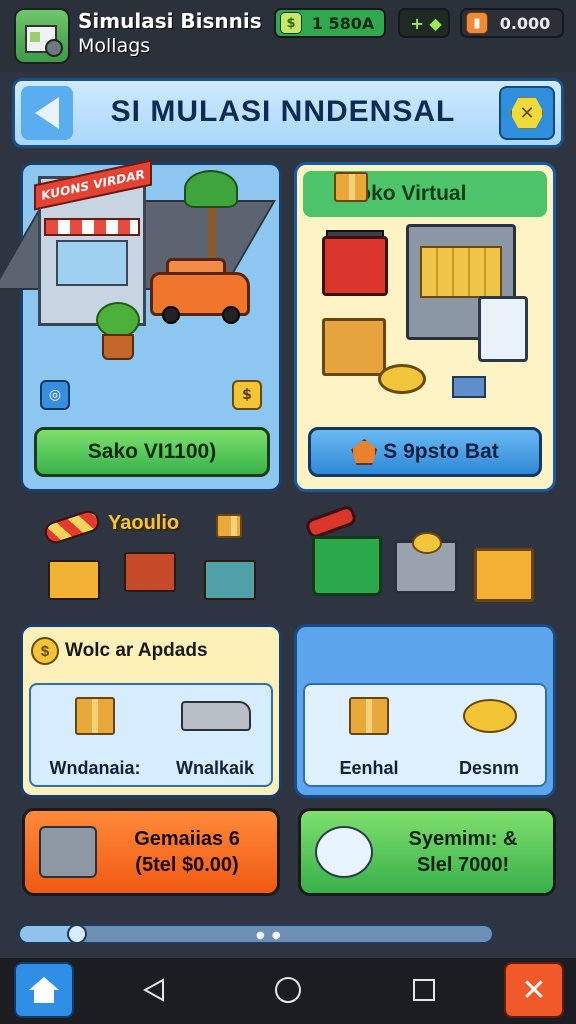 Image resolution: width=576 pixels, height=1024 pixels. I want to click on app-icon, so click(42, 36).